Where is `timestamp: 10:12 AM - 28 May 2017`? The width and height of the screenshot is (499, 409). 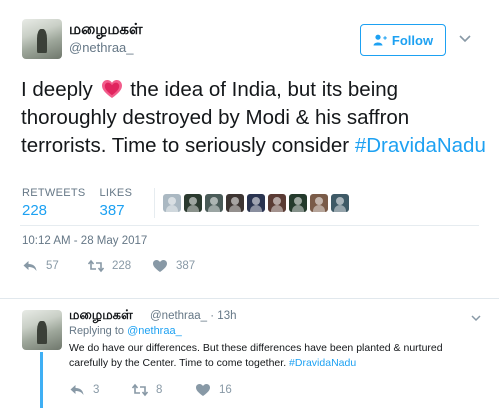
timestamp: 10:12 AM - 28 May 2017 is located at coordinates (84, 241).